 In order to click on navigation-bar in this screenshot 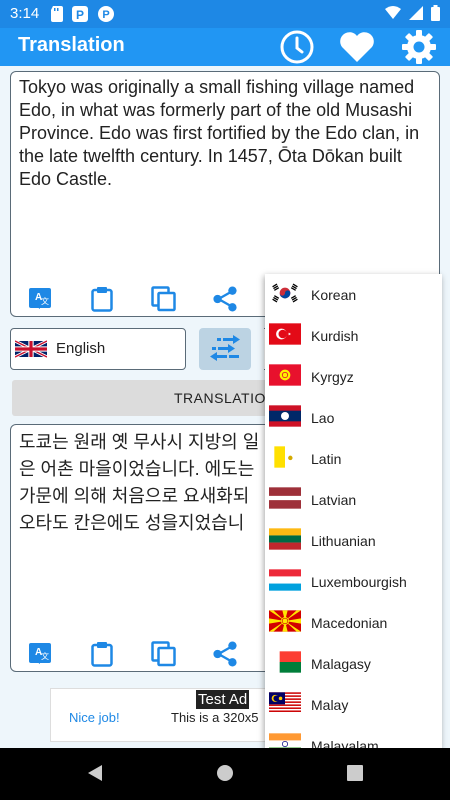, I will do `click(225, 774)`.